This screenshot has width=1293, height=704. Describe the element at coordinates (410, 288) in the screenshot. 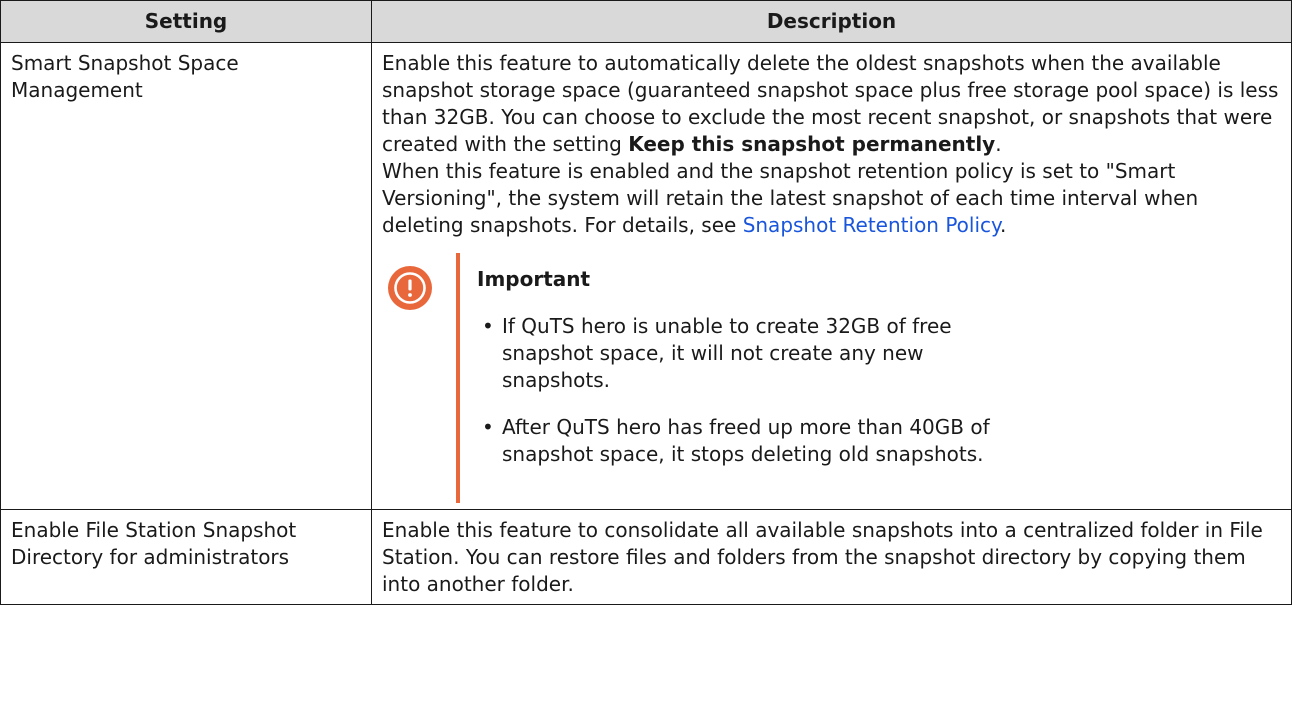

I see `exclamation-circle-icon` at that location.